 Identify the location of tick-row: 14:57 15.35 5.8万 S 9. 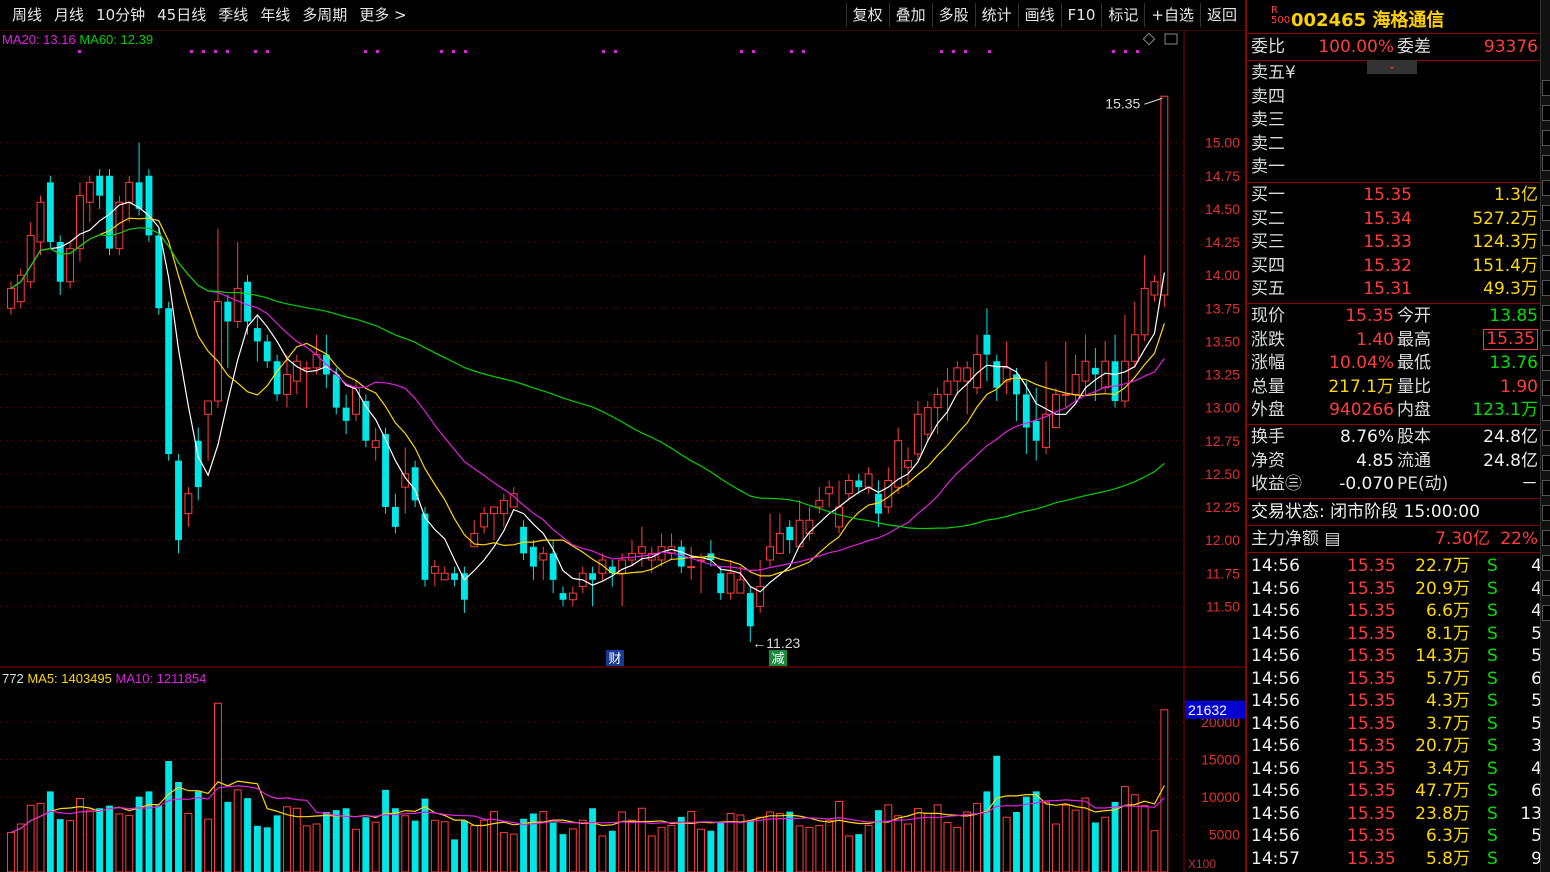
(1394, 859).